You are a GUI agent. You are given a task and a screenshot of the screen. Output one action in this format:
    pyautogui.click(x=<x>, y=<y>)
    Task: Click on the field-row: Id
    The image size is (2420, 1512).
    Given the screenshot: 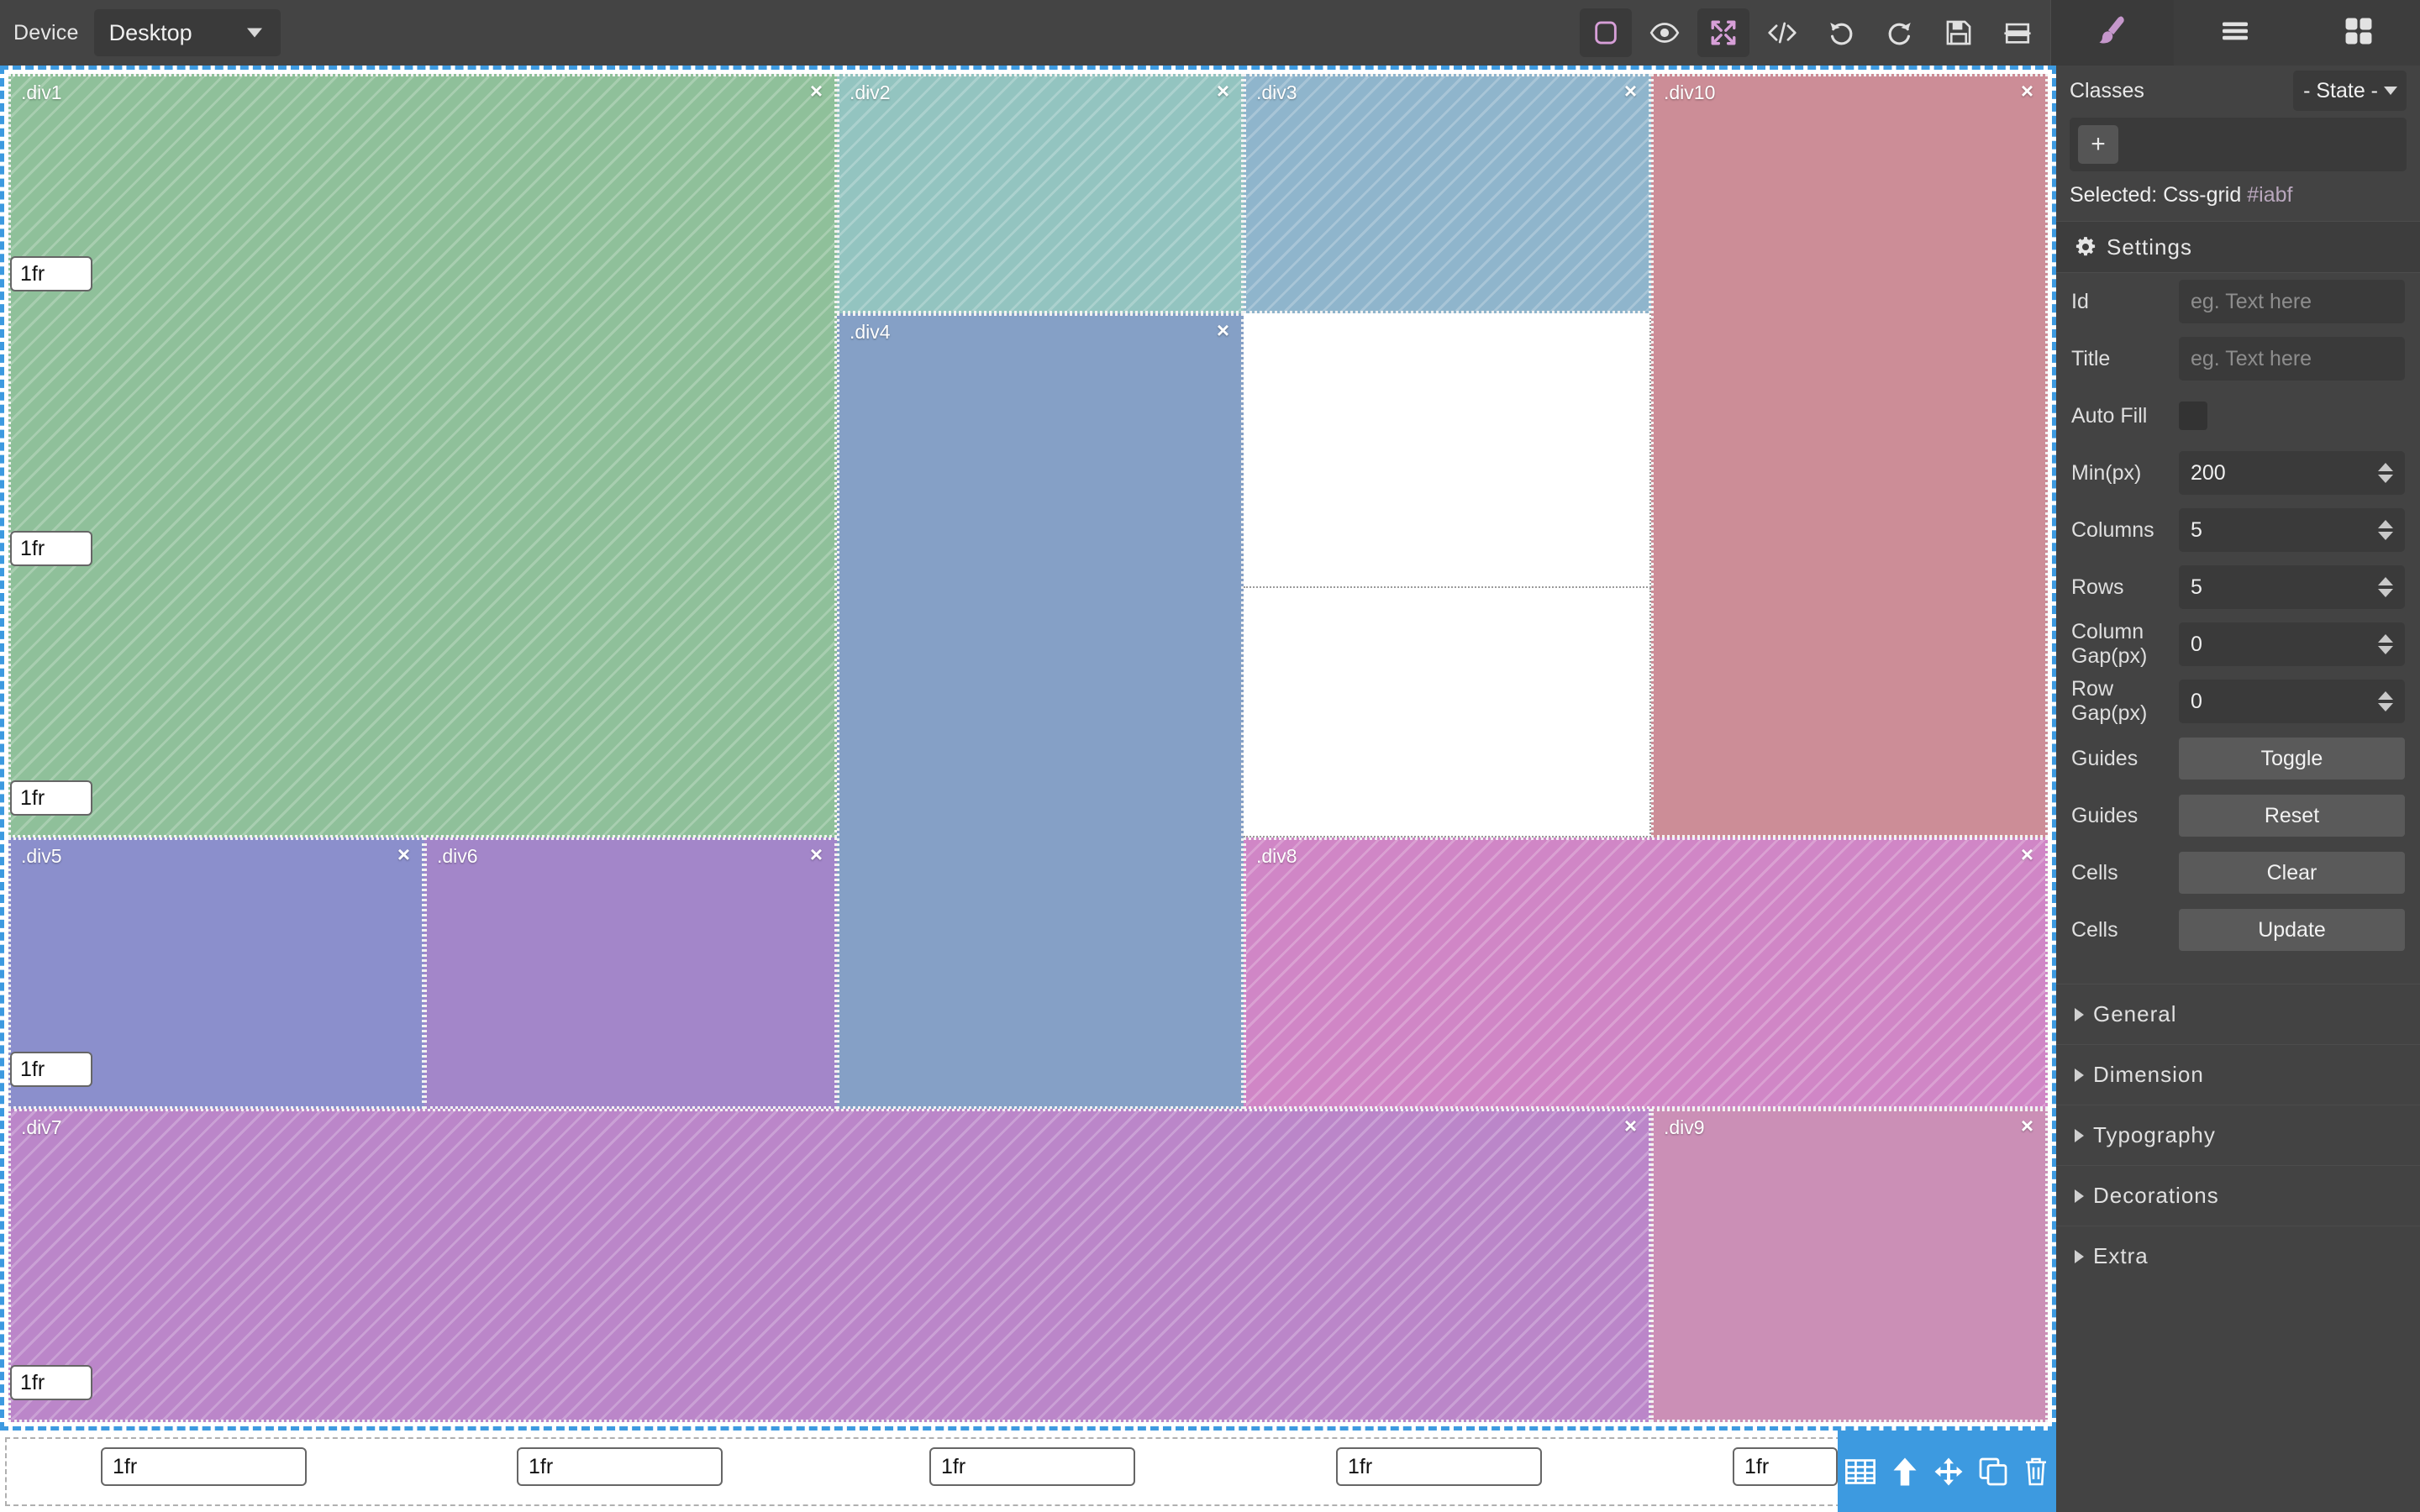 What is the action you would take?
    pyautogui.click(x=2238, y=301)
    